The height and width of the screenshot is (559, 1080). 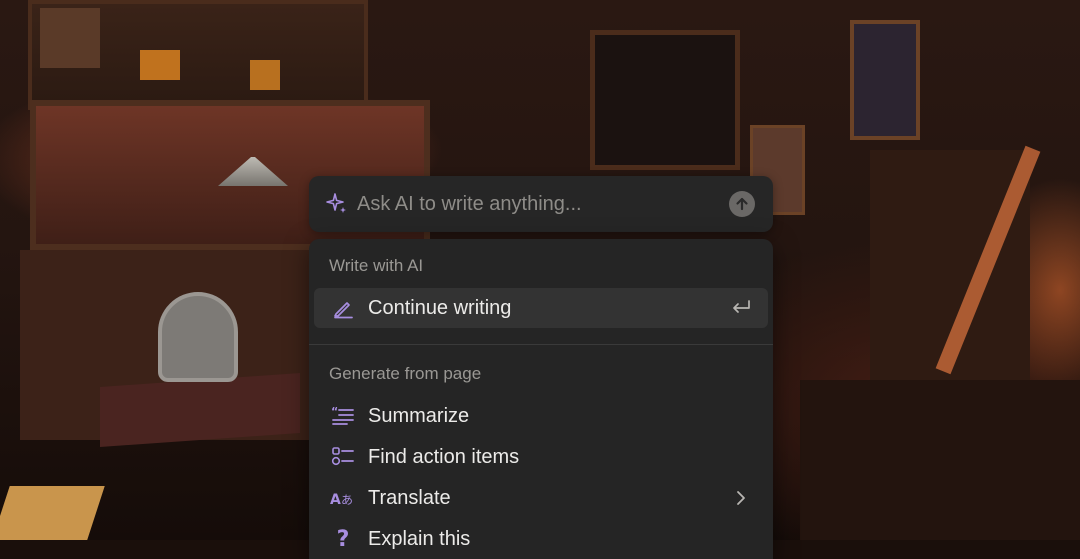 What do you see at coordinates (940, 460) in the screenshot?
I see `counter` at bounding box center [940, 460].